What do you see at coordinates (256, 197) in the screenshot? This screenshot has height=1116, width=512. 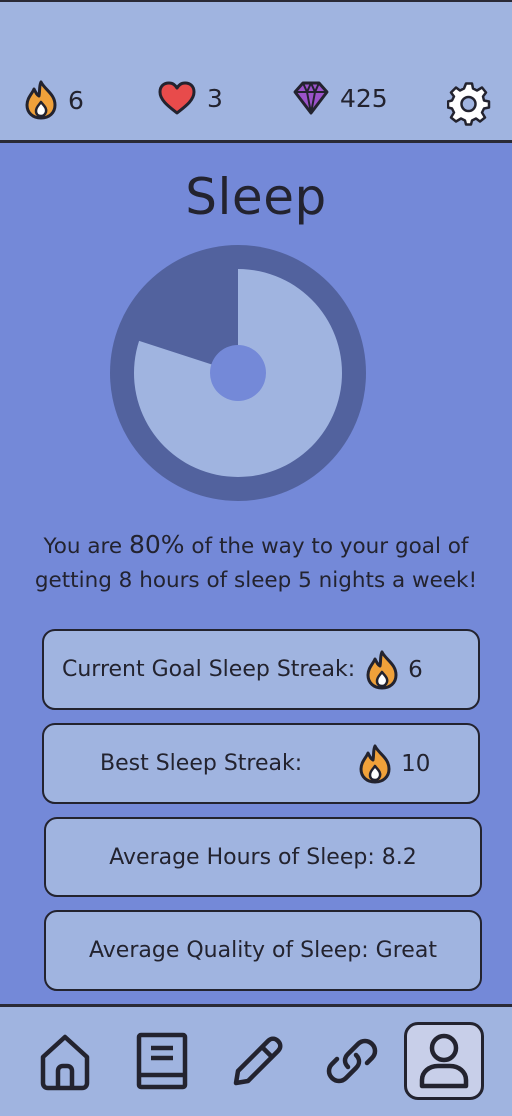 I see `page-title: Sleep` at bounding box center [256, 197].